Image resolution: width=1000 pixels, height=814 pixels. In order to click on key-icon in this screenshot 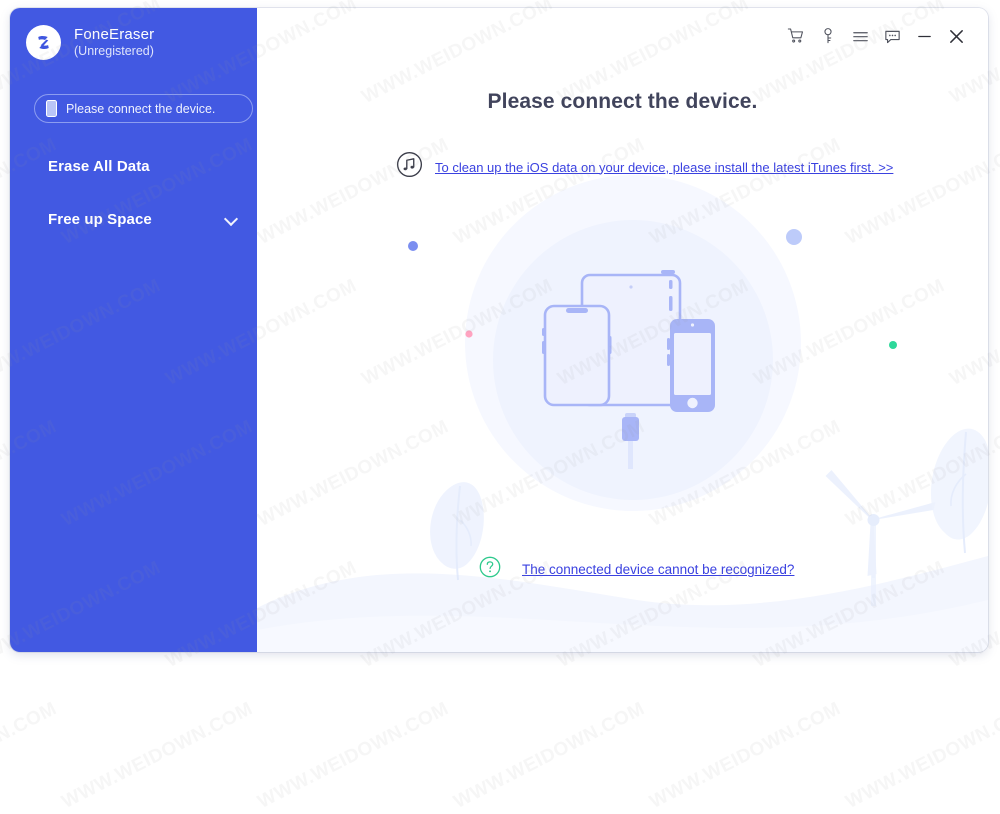, I will do `click(828, 36)`.